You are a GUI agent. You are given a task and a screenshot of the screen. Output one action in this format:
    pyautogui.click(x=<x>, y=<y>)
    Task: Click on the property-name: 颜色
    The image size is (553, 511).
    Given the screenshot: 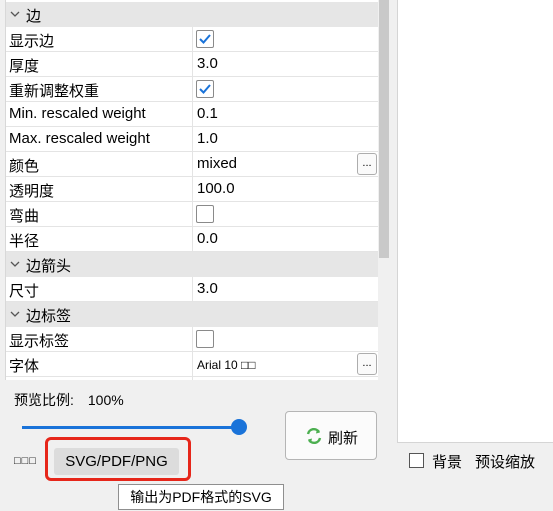 What is the action you would take?
    pyautogui.click(x=24, y=166)
    